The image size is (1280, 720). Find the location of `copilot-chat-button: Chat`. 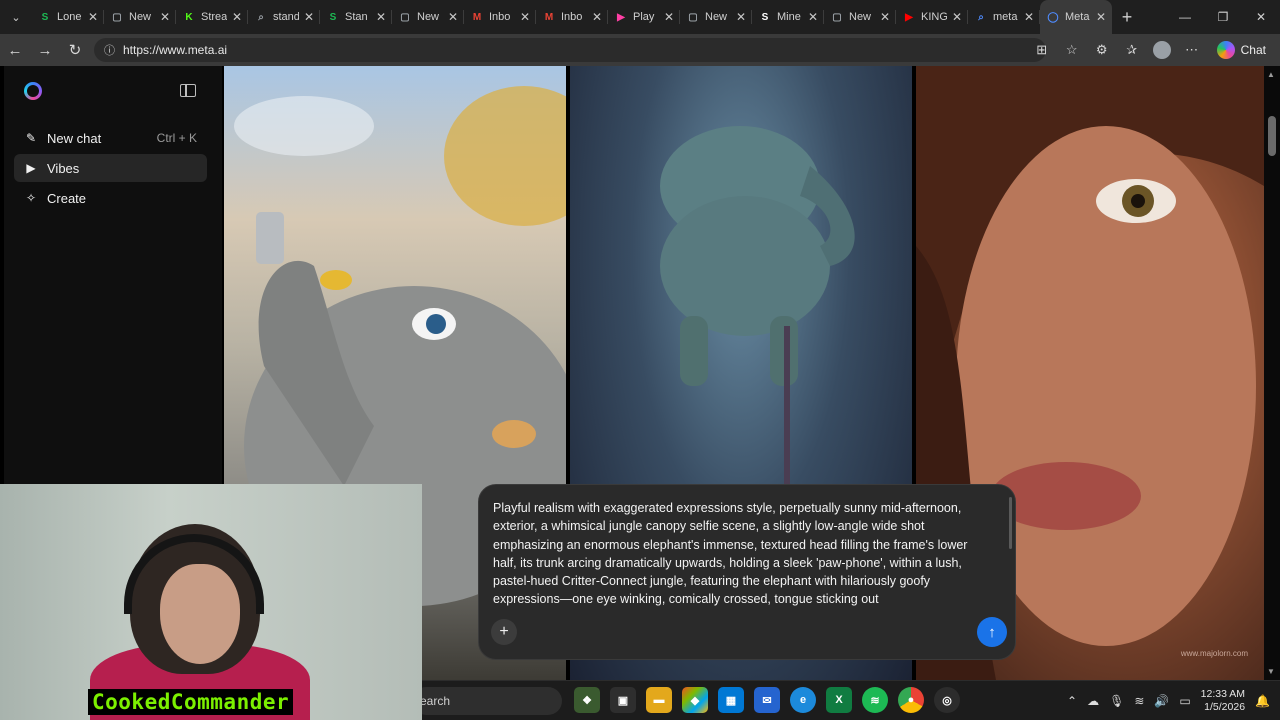

copilot-chat-button: Chat is located at coordinates (1241, 50).